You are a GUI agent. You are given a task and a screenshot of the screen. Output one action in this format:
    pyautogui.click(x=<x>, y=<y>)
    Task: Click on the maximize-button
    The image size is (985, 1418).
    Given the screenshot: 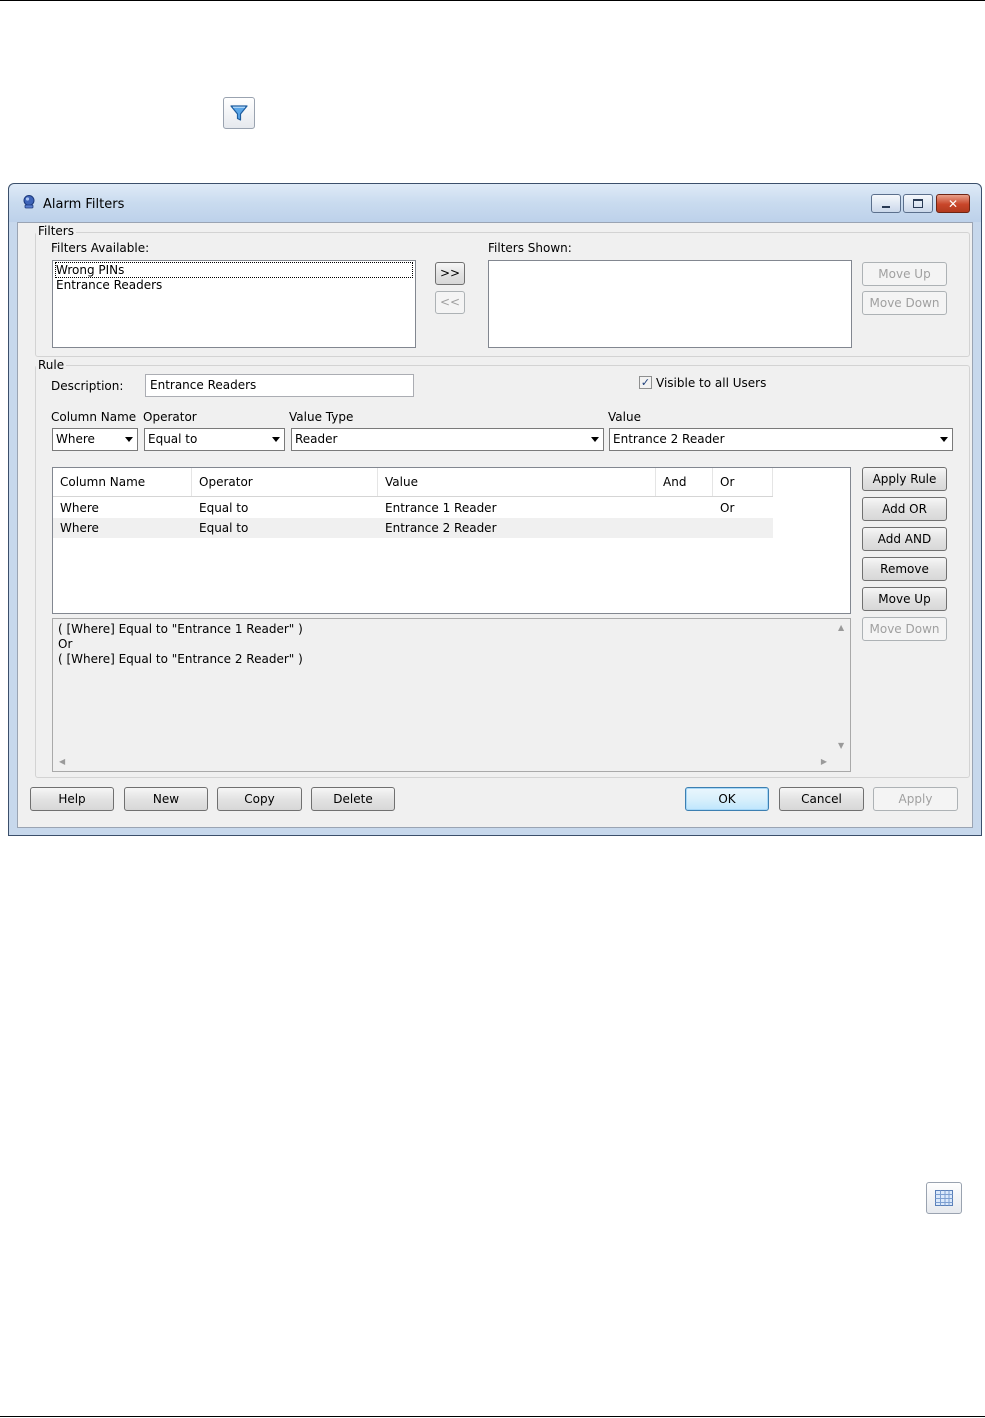 What is the action you would take?
    pyautogui.click(x=918, y=203)
    